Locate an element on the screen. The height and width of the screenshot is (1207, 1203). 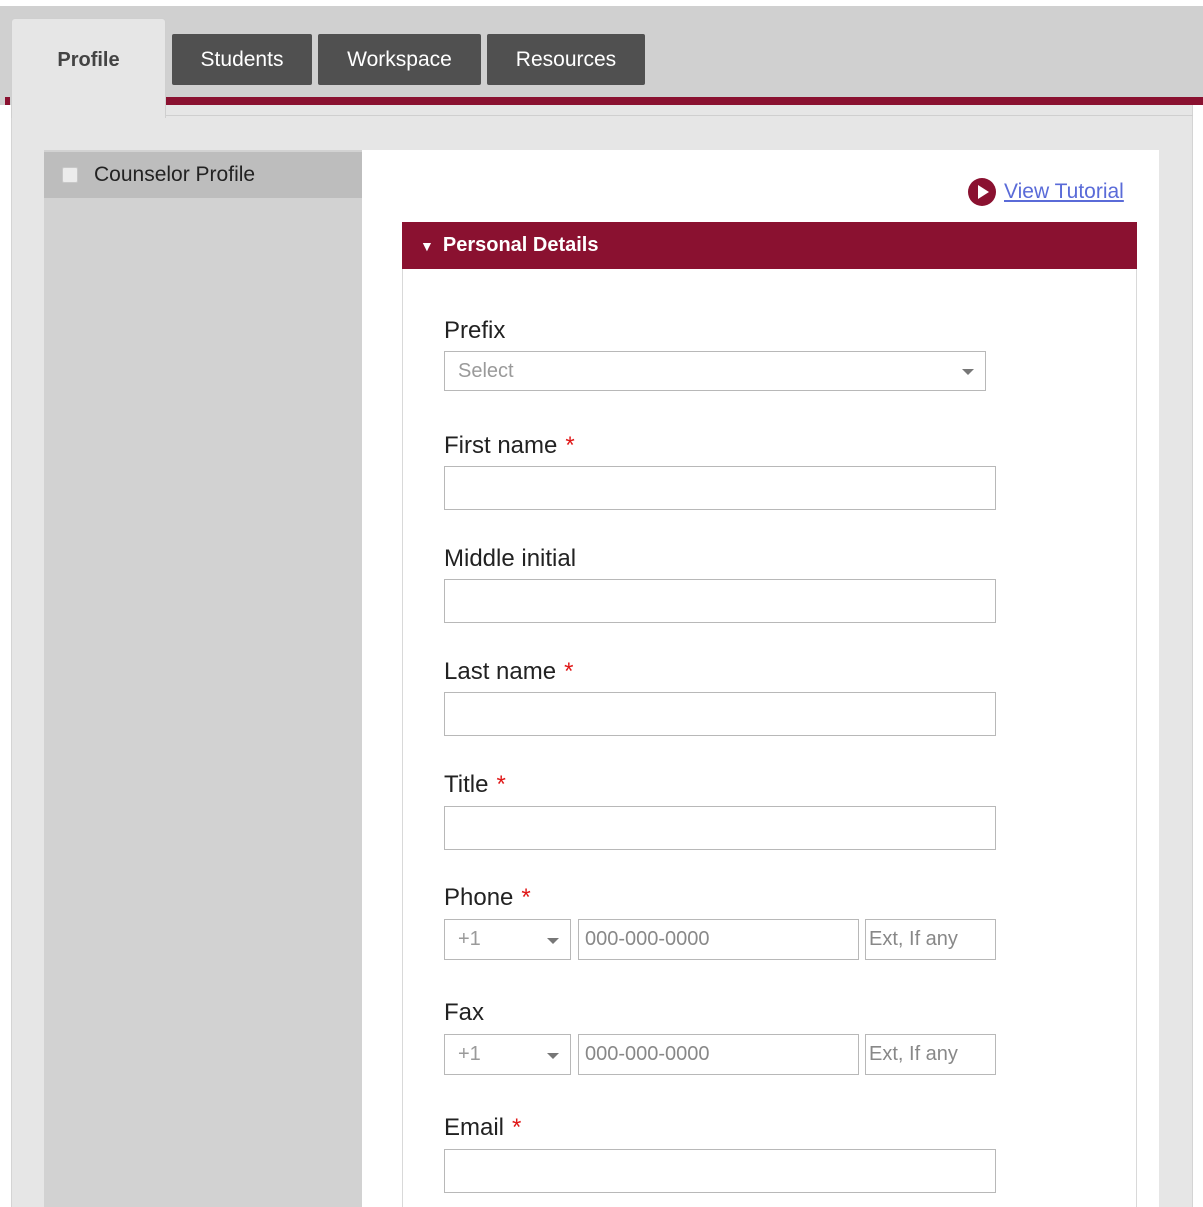
tab-students: Students is located at coordinates (242, 59).